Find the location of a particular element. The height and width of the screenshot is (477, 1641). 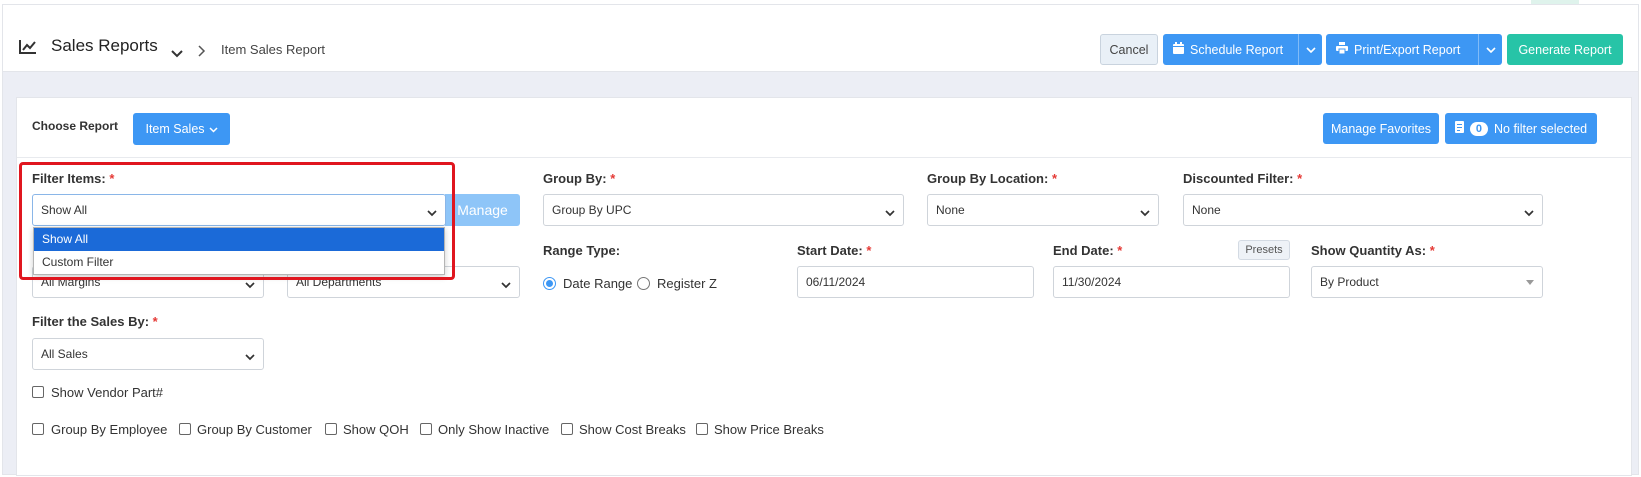

print-export-button: Print/Export Report is located at coordinates (1414, 49).